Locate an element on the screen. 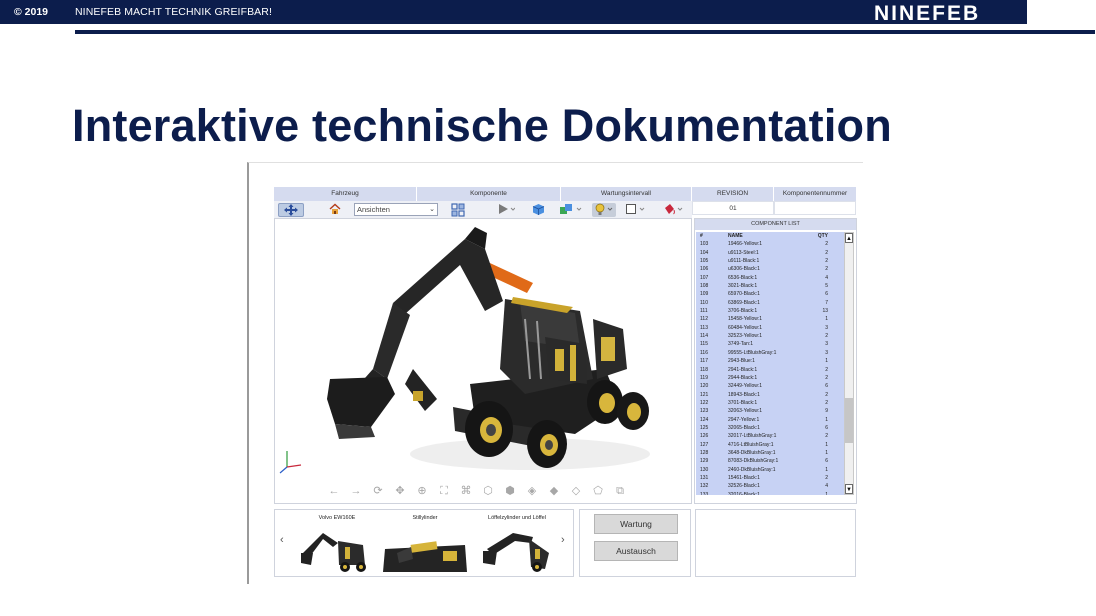  table-row: 131 15461-Black:1 2 is located at coordinates (770, 478).